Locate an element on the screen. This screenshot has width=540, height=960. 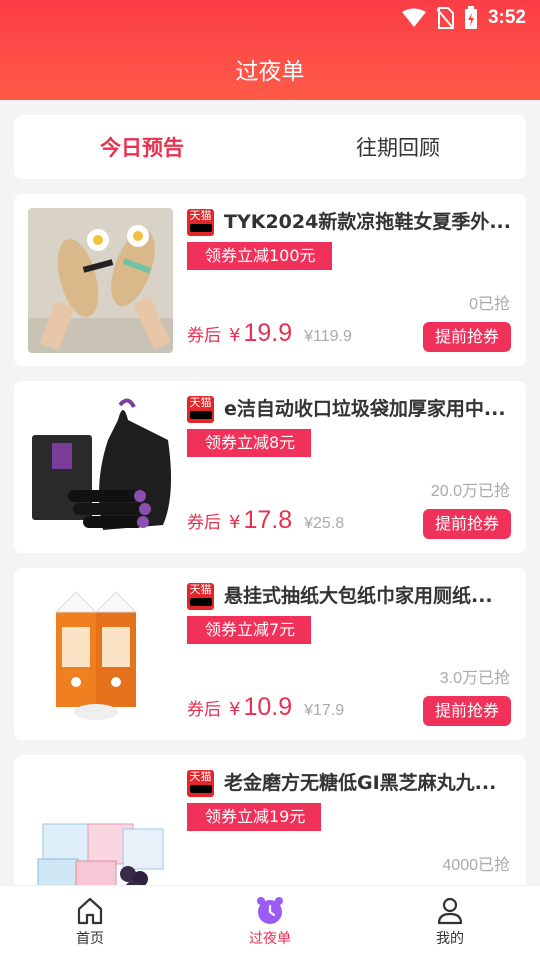
nav-label: 过夜单 is located at coordinates (270, 939).